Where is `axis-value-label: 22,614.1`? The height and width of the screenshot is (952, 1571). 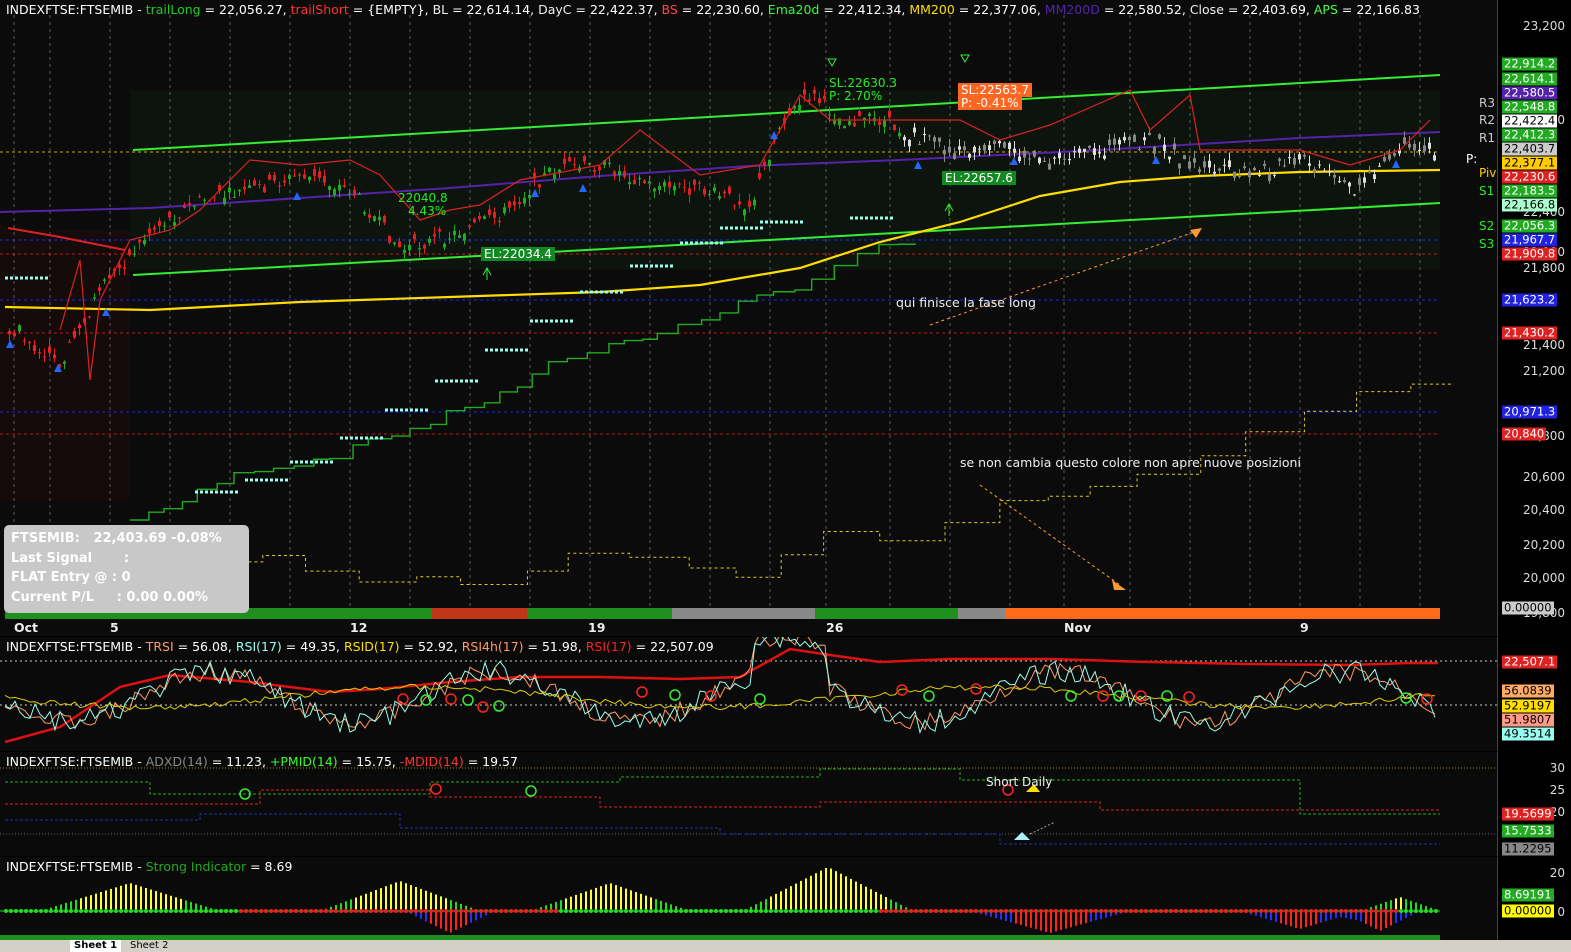 axis-value-label: 22,614.1 is located at coordinates (1530, 78).